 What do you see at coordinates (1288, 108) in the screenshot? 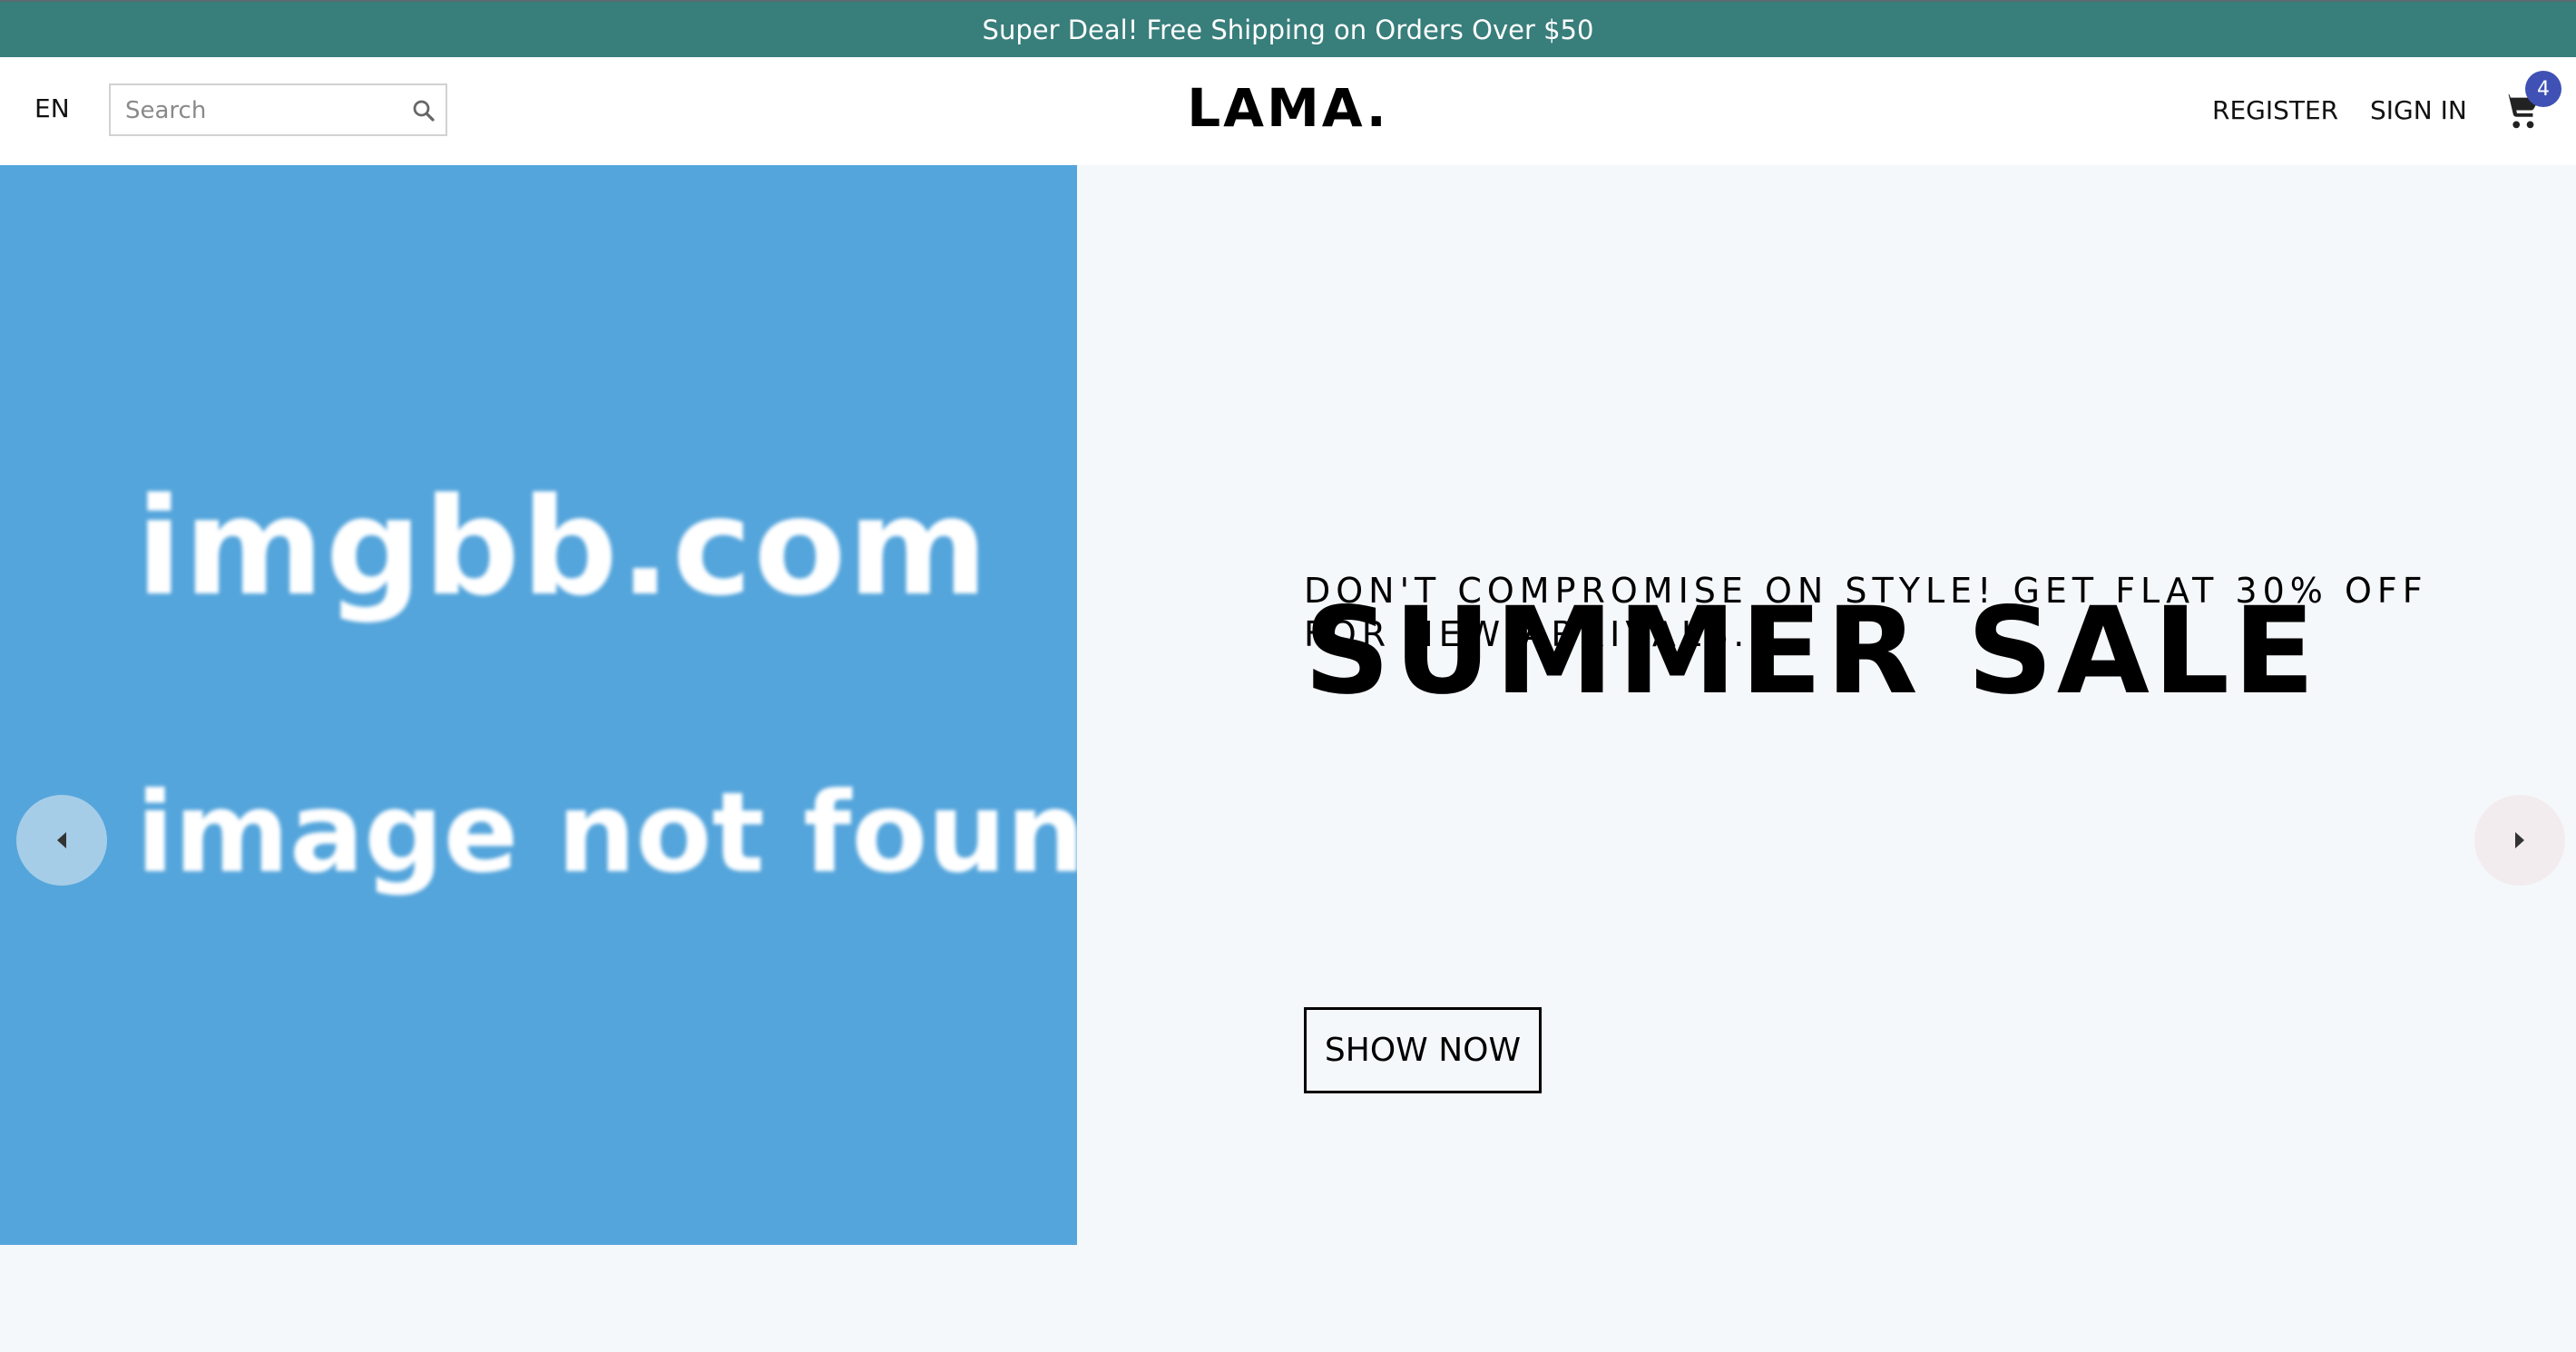
I see `brand-logo: LAMA.` at bounding box center [1288, 108].